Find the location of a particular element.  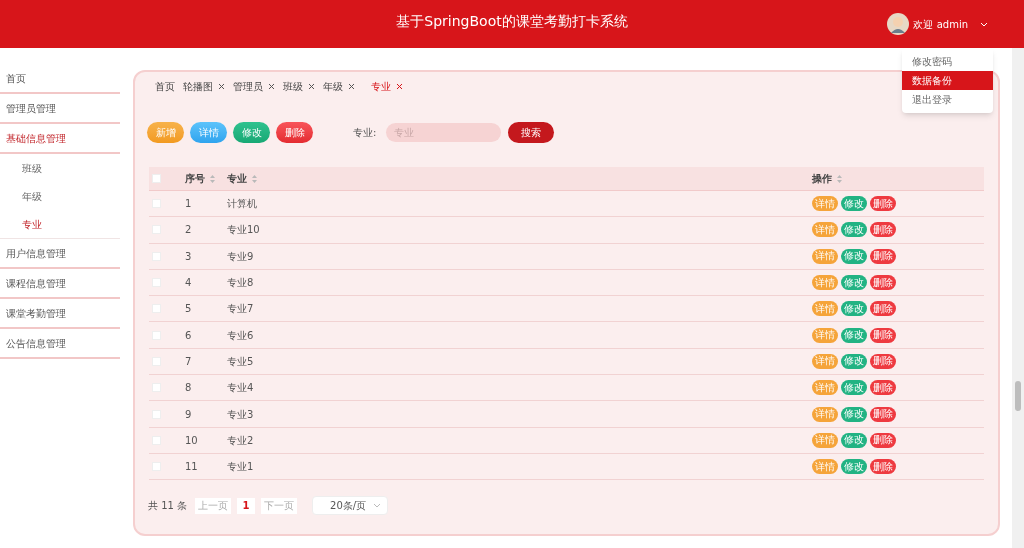

tab: 轮播图 is located at coordinates (198, 86).